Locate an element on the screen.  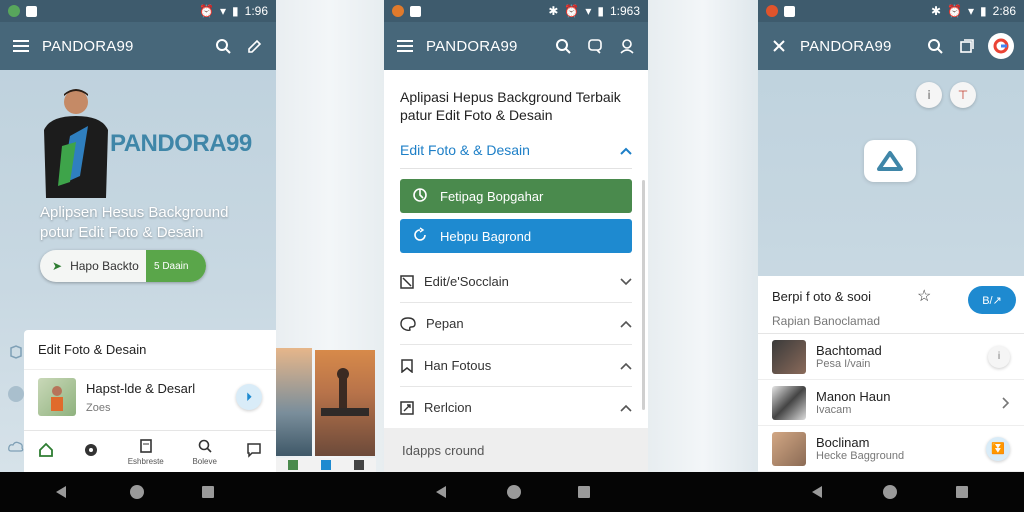
list-item: Boclinam Hecke Bagground ⏬ is located at coordinates (891, 449).